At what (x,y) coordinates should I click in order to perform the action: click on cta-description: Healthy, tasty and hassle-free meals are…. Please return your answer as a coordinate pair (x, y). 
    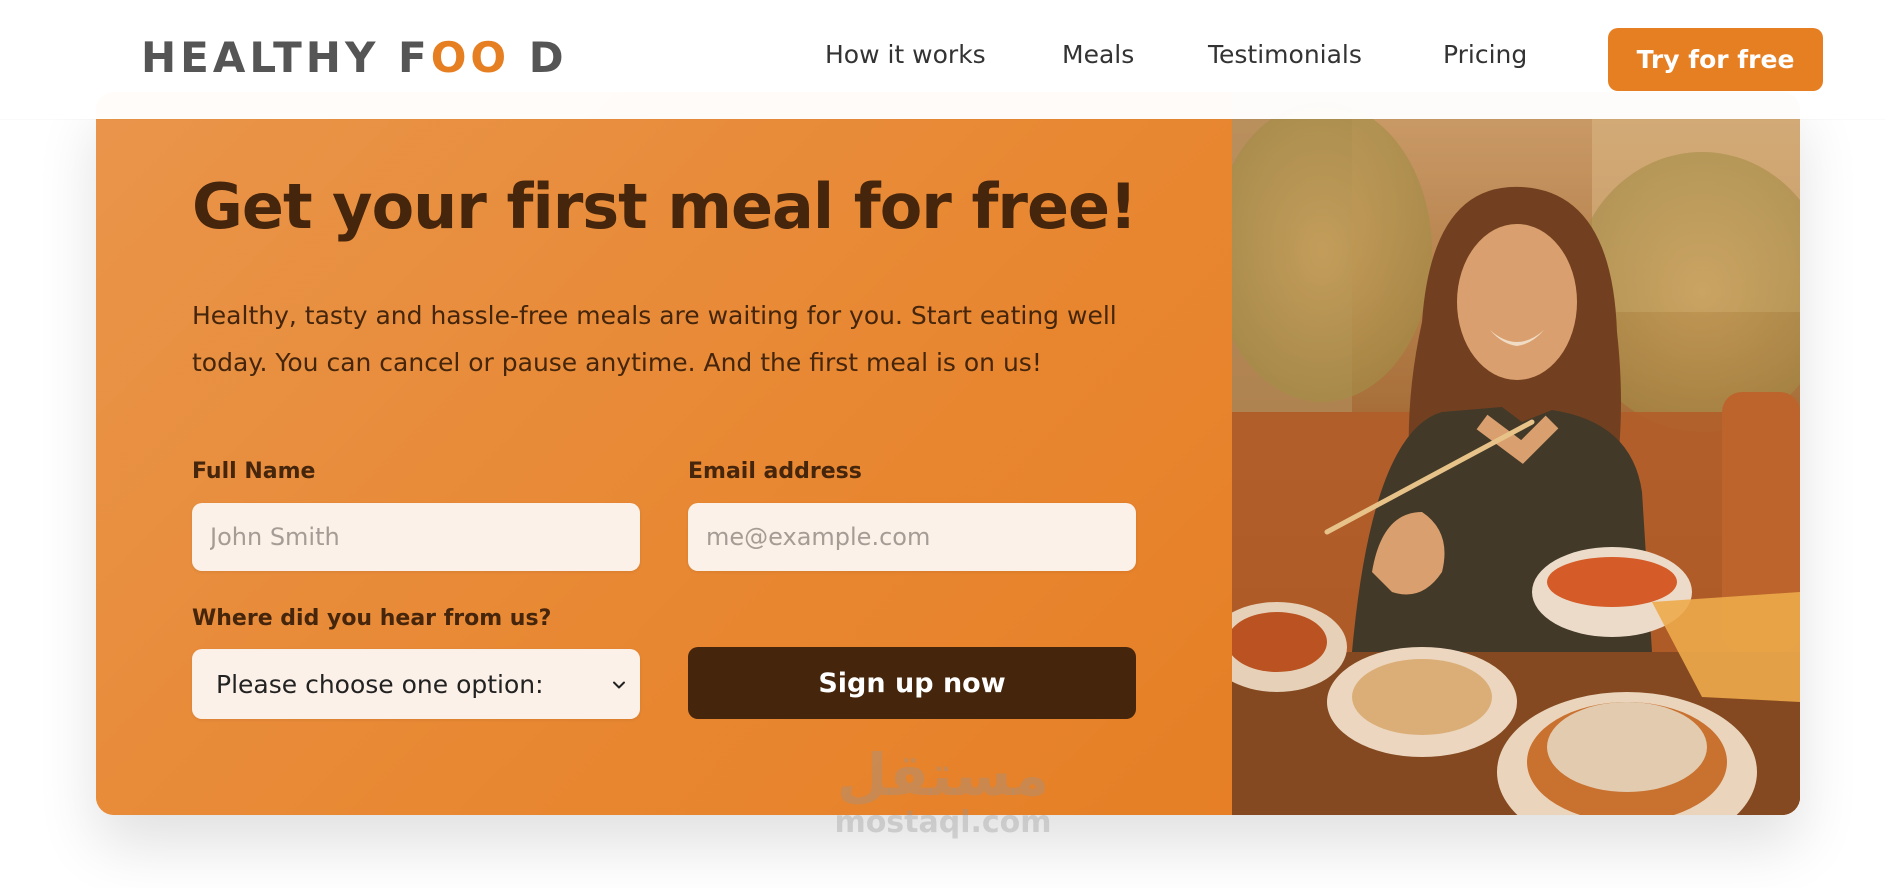
    Looking at the image, I should click on (654, 339).